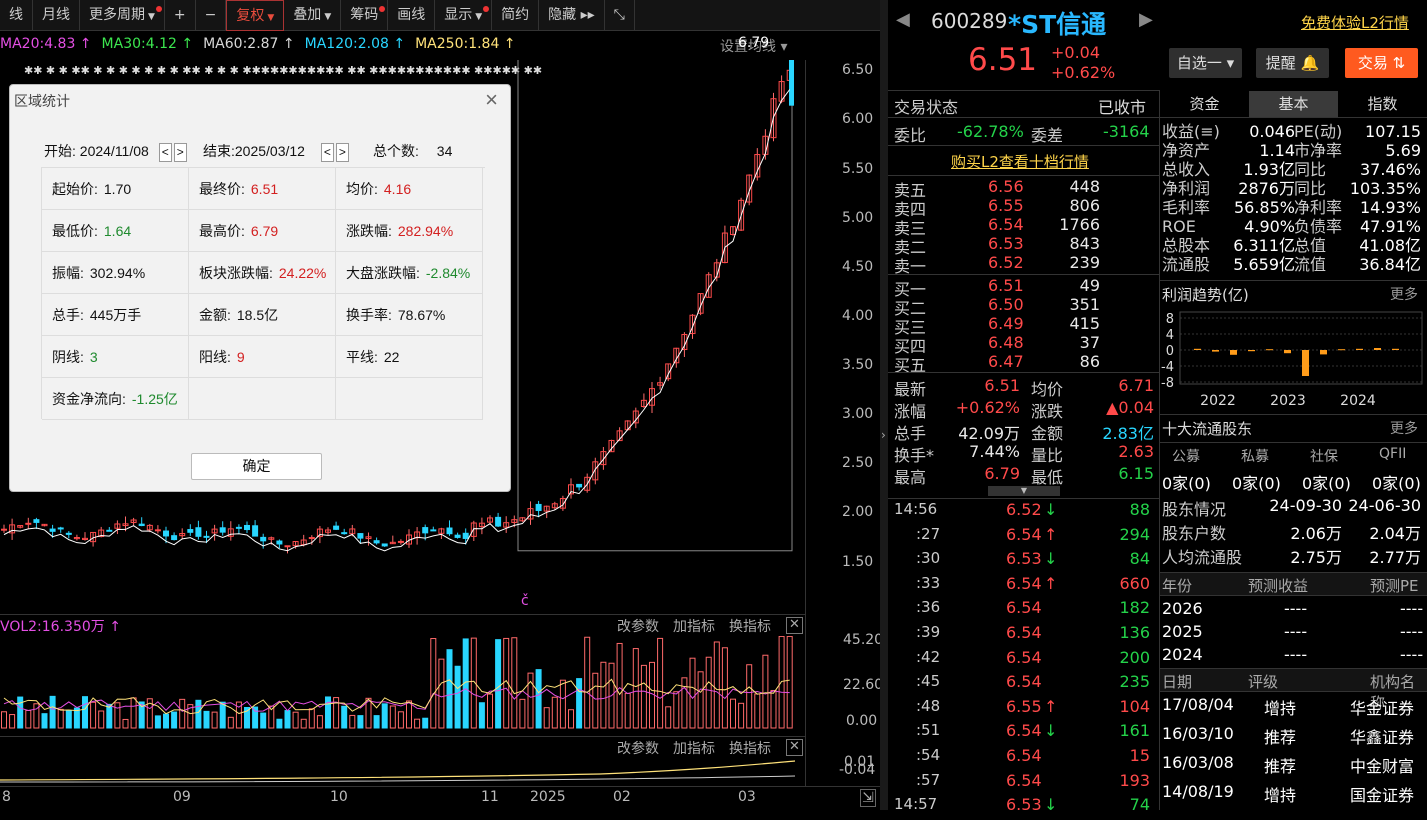 The height and width of the screenshot is (820, 1427). I want to click on start-prev-button: <, so click(165, 152).